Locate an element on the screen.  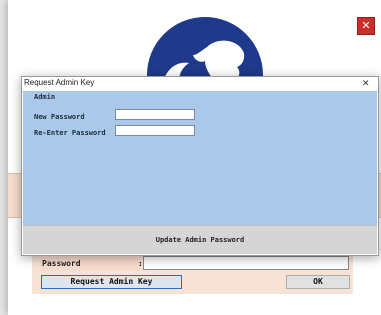
ok-button: OK is located at coordinates (318, 282).